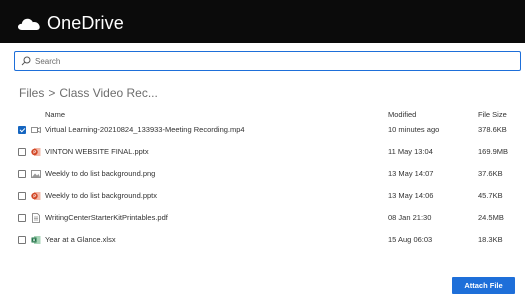 The height and width of the screenshot is (294, 525). I want to click on column-header-modified: Modified, so click(402, 114).